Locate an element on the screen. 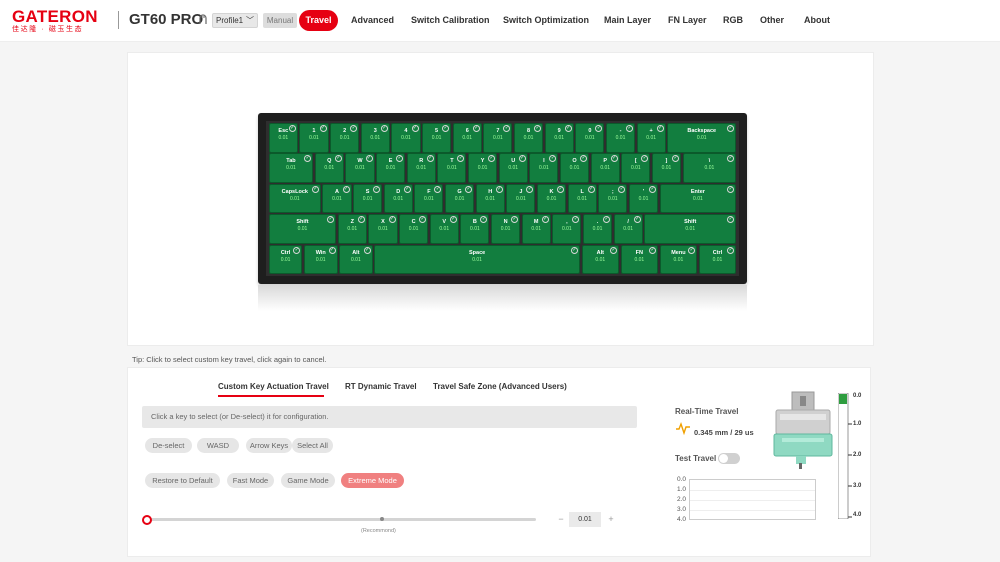 The height and width of the screenshot is (562, 1000). key-l: L 0.01 ✓ is located at coordinates (582, 198).